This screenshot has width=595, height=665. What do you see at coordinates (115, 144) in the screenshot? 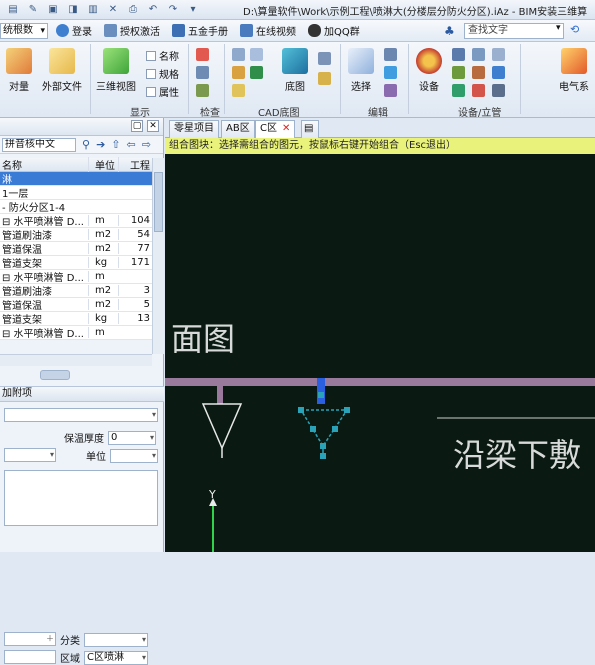
I see `arrow-up-icon: ⇧` at bounding box center [115, 144].